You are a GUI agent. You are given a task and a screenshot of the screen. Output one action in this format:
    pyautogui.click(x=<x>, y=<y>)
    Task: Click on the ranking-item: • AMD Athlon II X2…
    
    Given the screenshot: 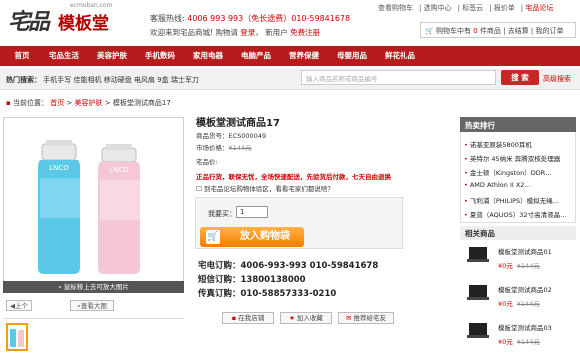 What is the action you would take?
    pyautogui.click(x=519, y=185)
    